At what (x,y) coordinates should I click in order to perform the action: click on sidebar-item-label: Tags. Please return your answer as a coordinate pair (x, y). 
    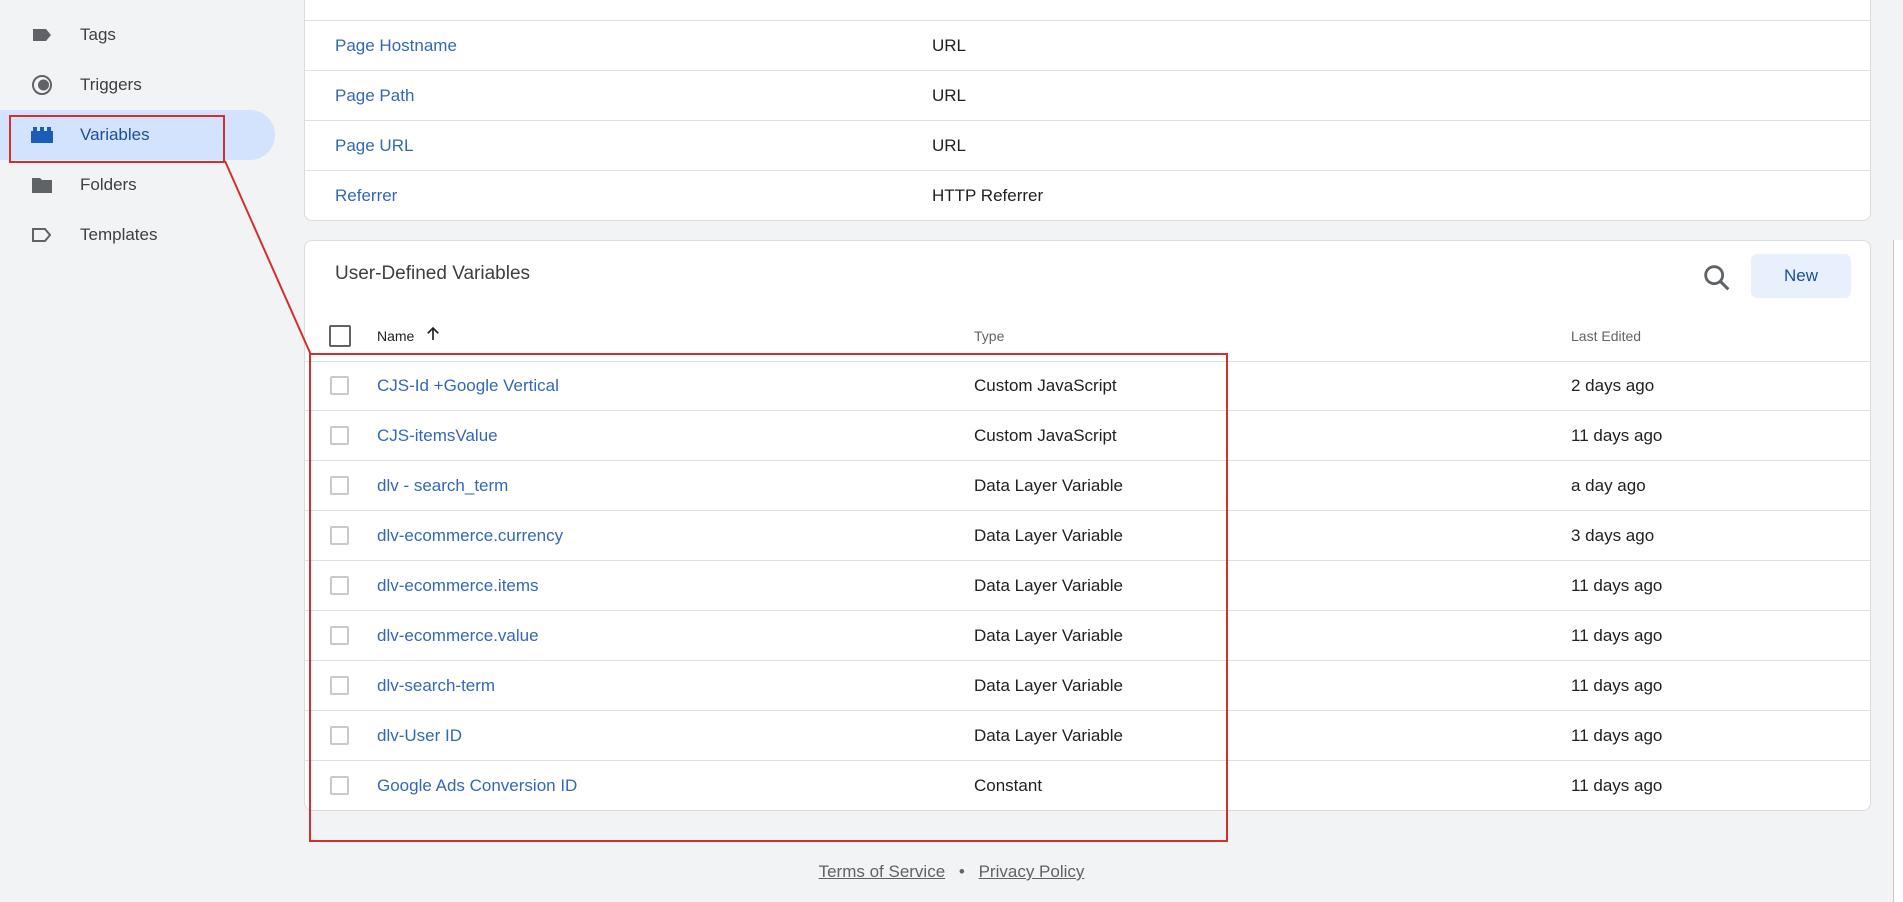
    Looking at the image, I should click on (98, 34).